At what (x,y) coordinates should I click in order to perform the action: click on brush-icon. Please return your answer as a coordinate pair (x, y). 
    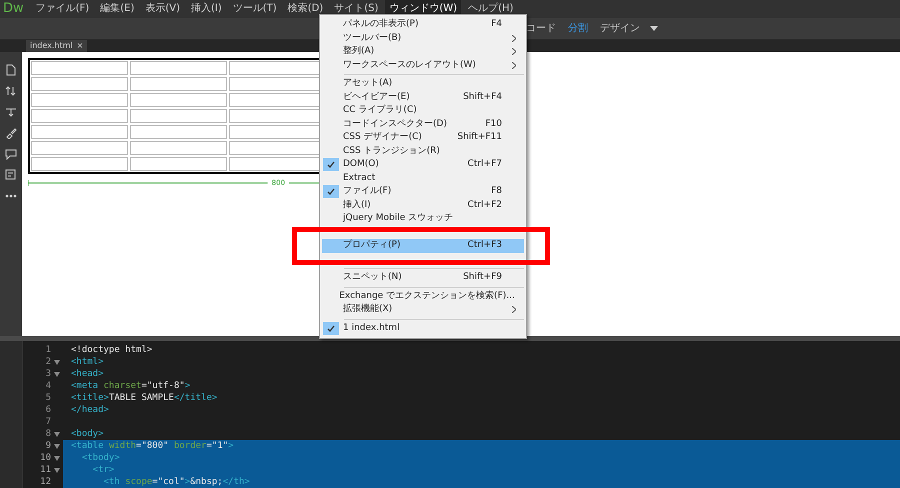
    Looking at the image, I should click on (11, 132).